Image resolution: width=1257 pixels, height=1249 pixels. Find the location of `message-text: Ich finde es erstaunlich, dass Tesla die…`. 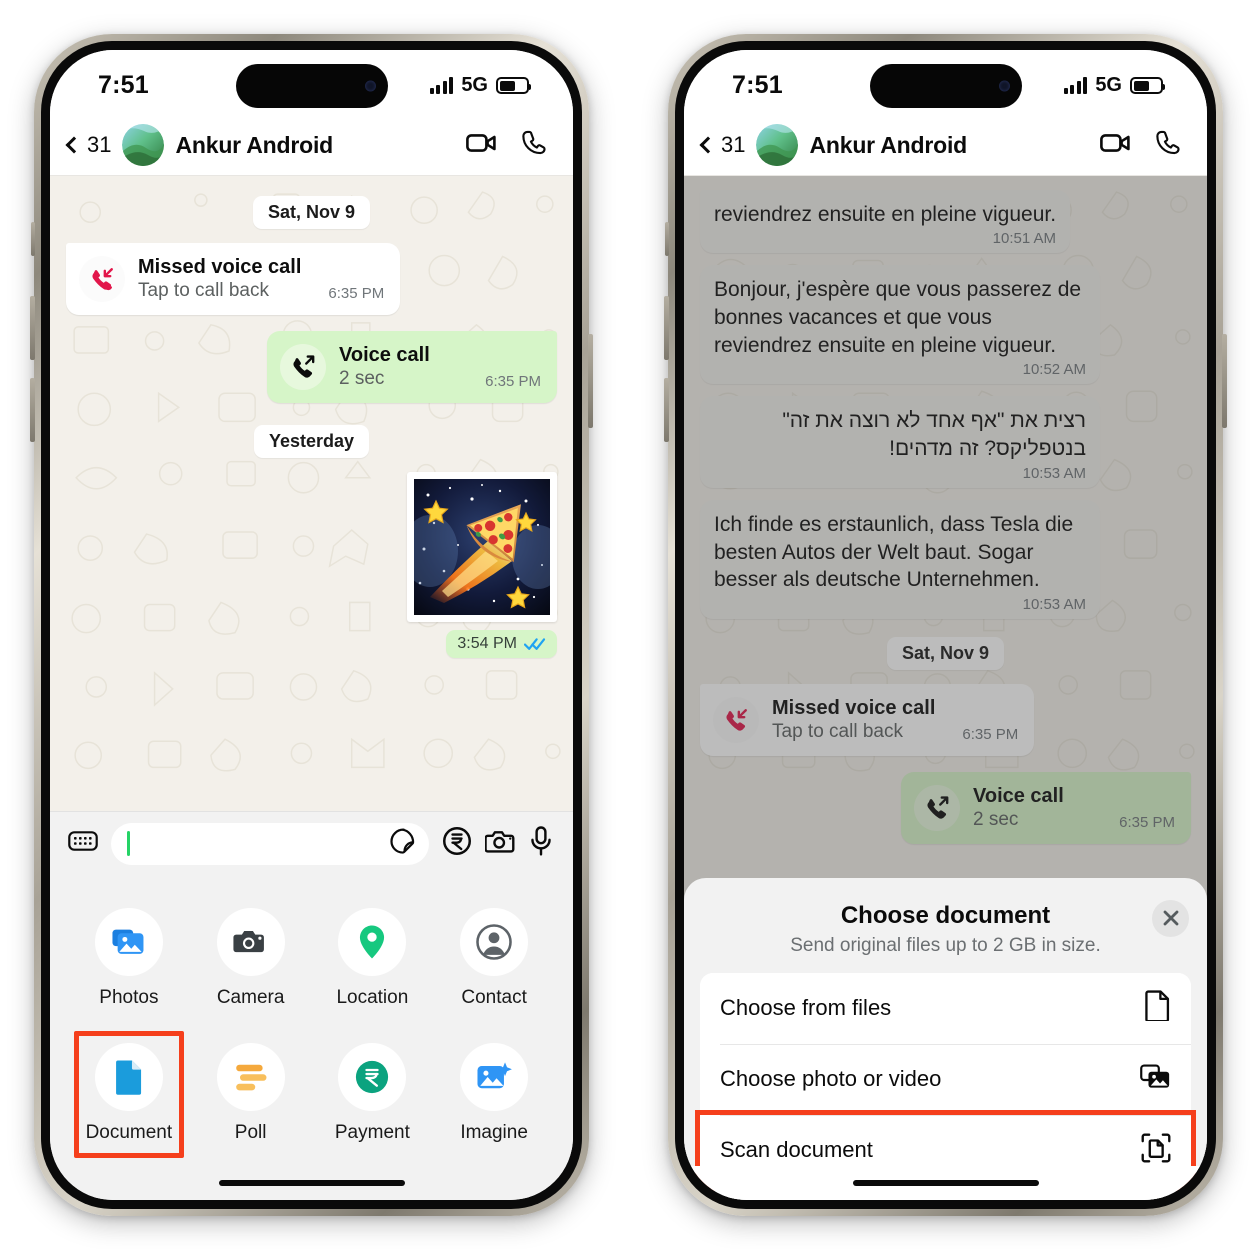

message-text: Ich finde es erstaunlich, dass Tesla die… is located at coordinates (945, 559).